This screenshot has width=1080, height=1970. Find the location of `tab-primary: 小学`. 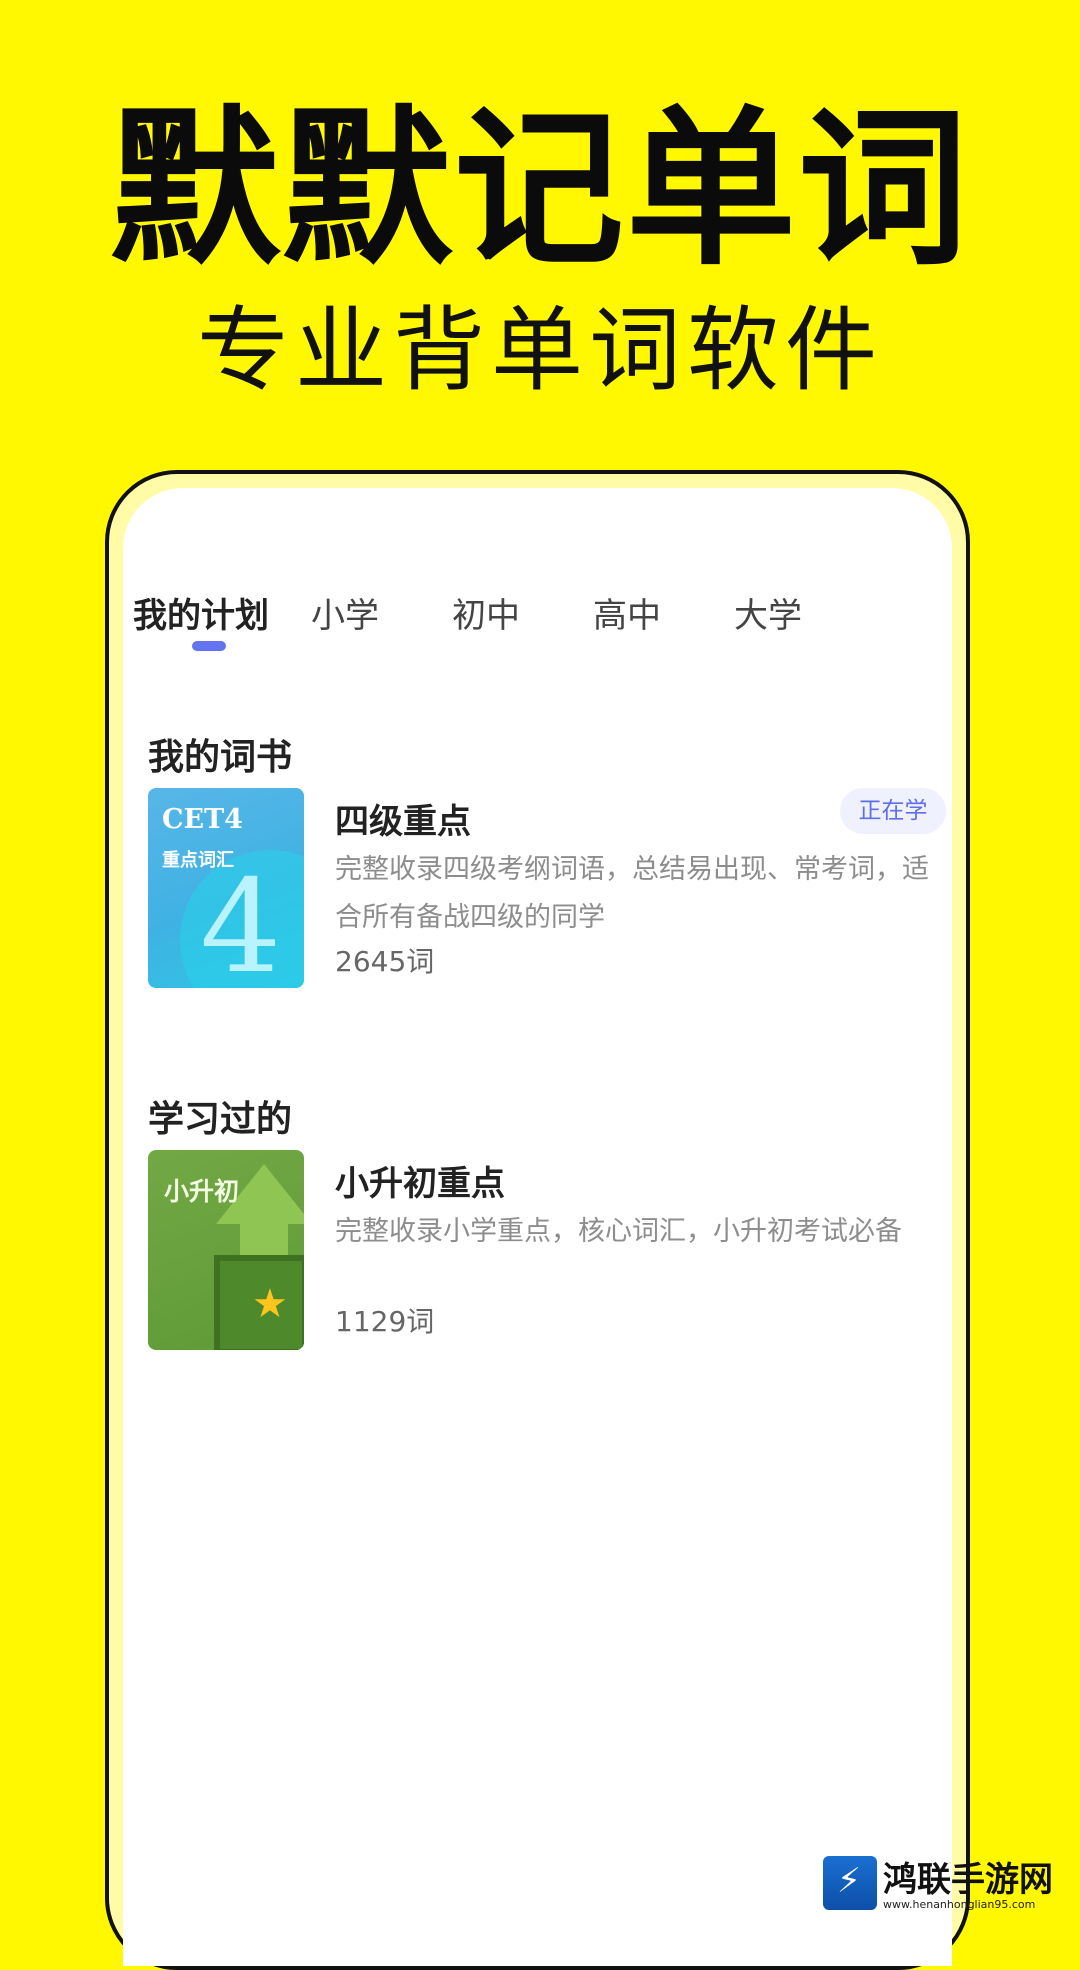

tab-primary: 小学 is located at coordinates (345, 612).